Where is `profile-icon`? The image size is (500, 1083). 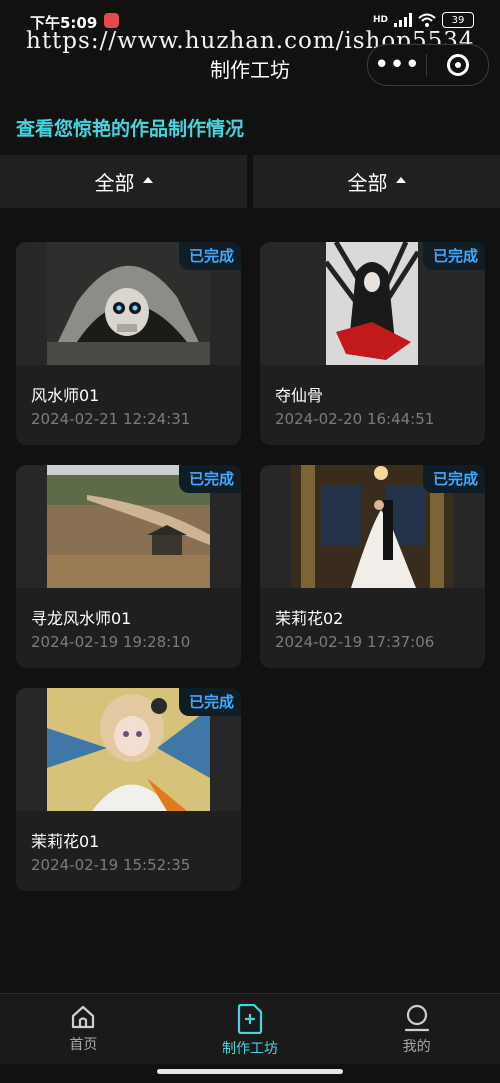 profile-icon is located at coordinates (416, 1018).